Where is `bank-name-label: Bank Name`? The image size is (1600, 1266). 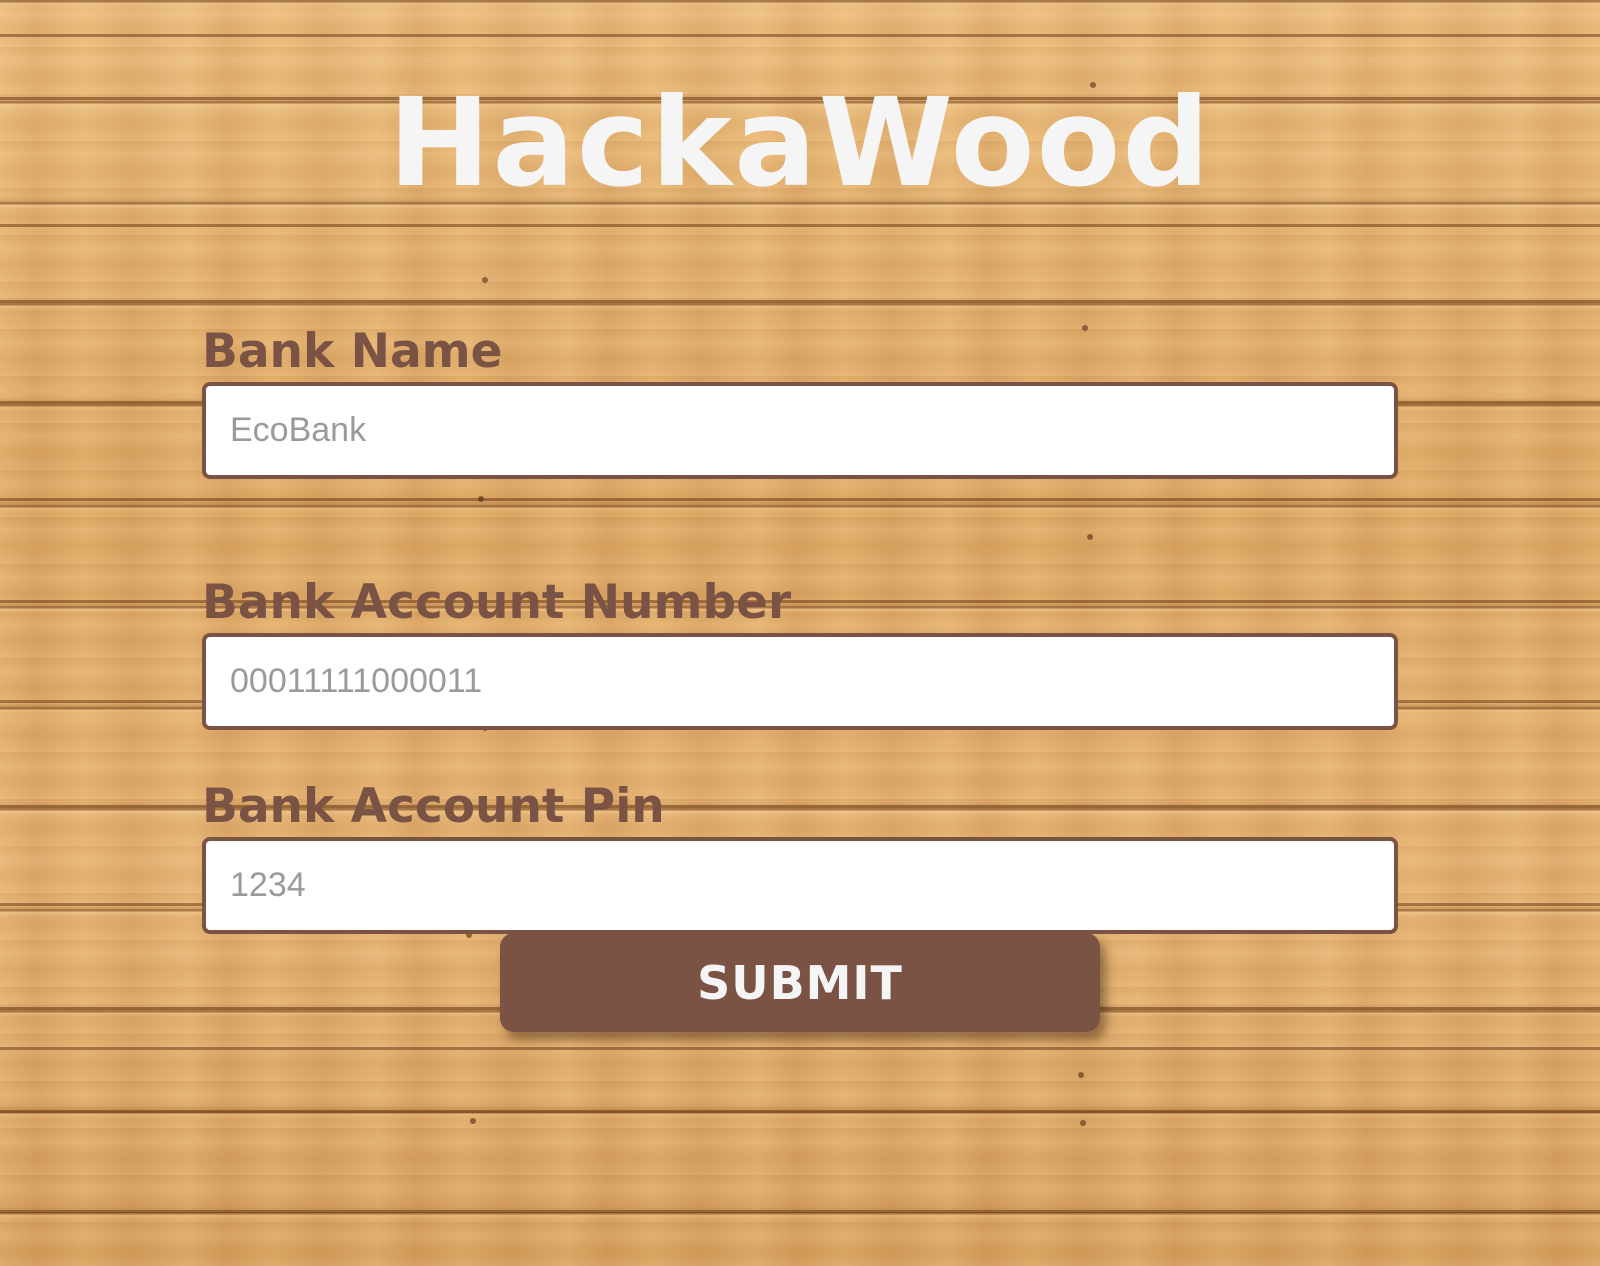
bank-name-label: Bank Name is located at coordinates (352, 351).